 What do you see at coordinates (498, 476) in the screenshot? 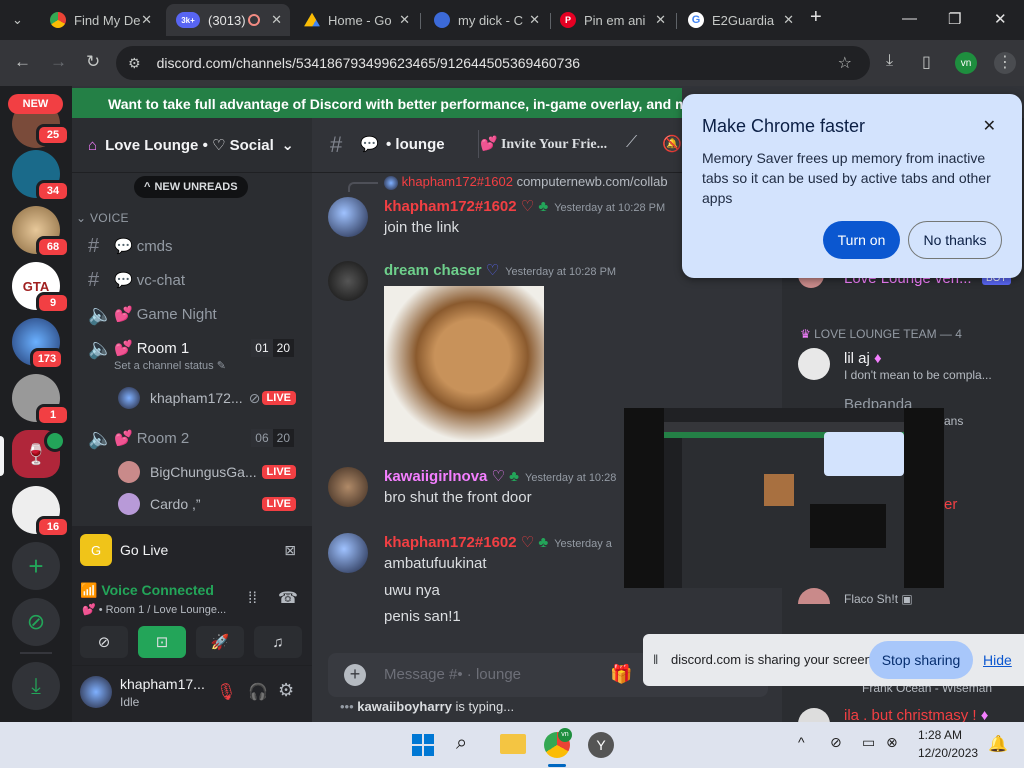
I see `heart-icon: ♡` at bounding box center [498, 476].